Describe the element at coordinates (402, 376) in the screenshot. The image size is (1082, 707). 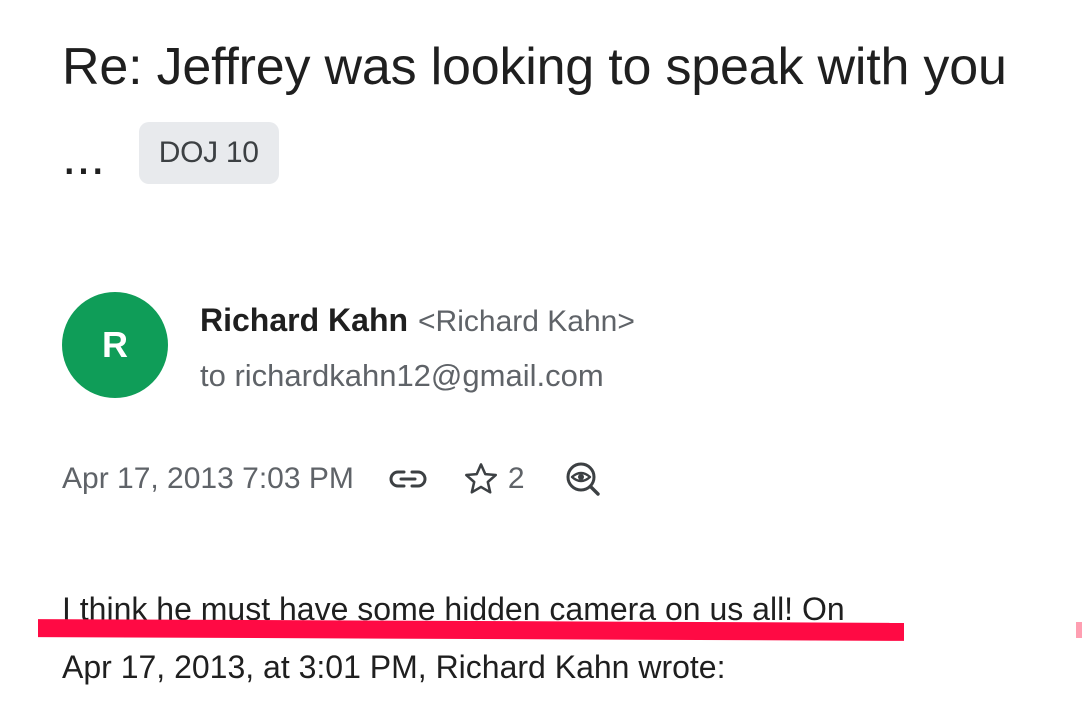
I see `recipient-line: to richardkahn12@gmail.com` at that location.